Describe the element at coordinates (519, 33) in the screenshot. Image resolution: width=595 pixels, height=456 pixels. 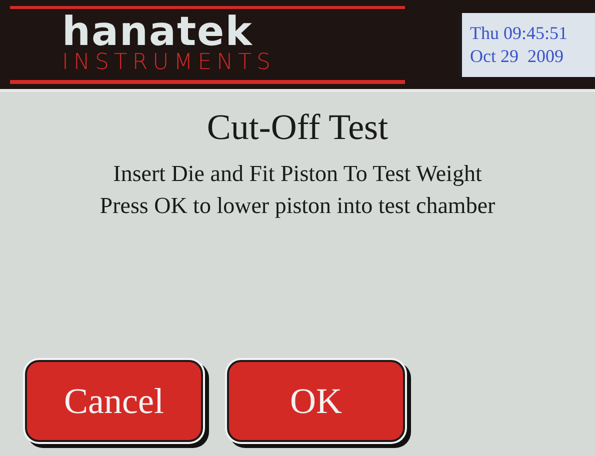
I see `clock-time: Thu 09:45:51` at that location.